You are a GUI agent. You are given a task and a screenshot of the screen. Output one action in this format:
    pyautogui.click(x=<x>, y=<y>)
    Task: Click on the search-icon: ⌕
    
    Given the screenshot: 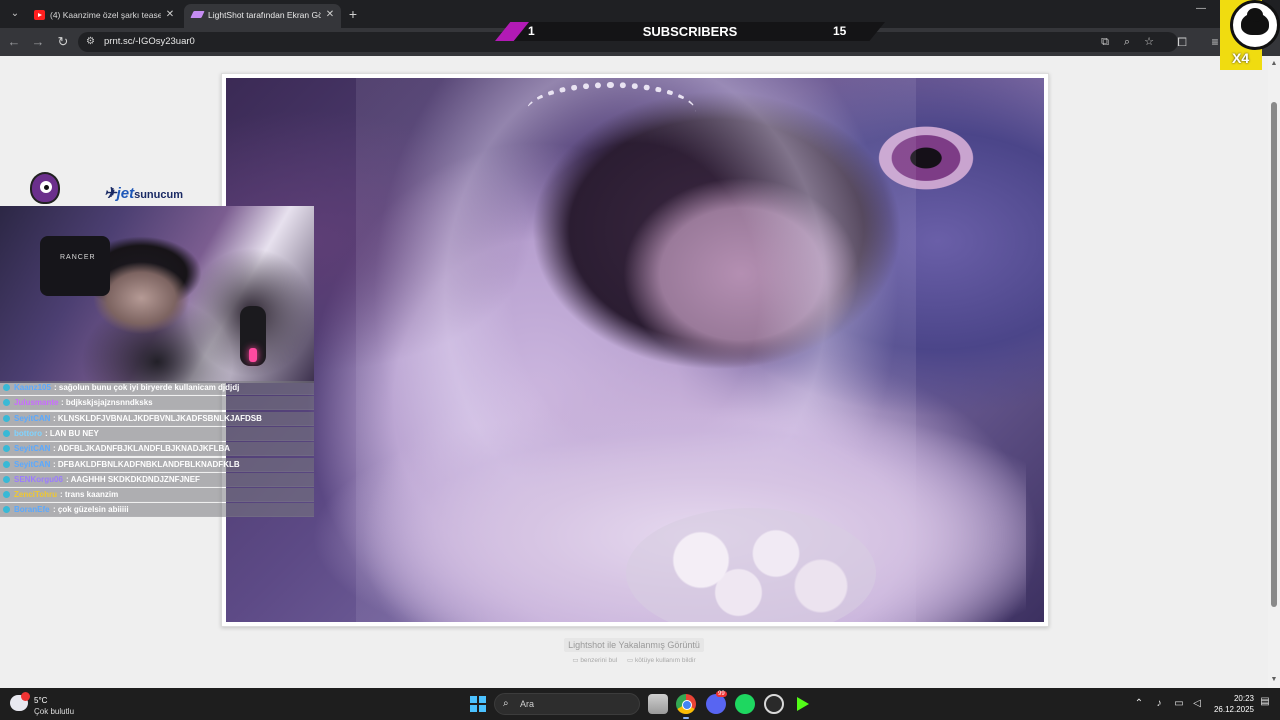 What is the action you would take?
    pyautogui.click(x=506, y=703)
    